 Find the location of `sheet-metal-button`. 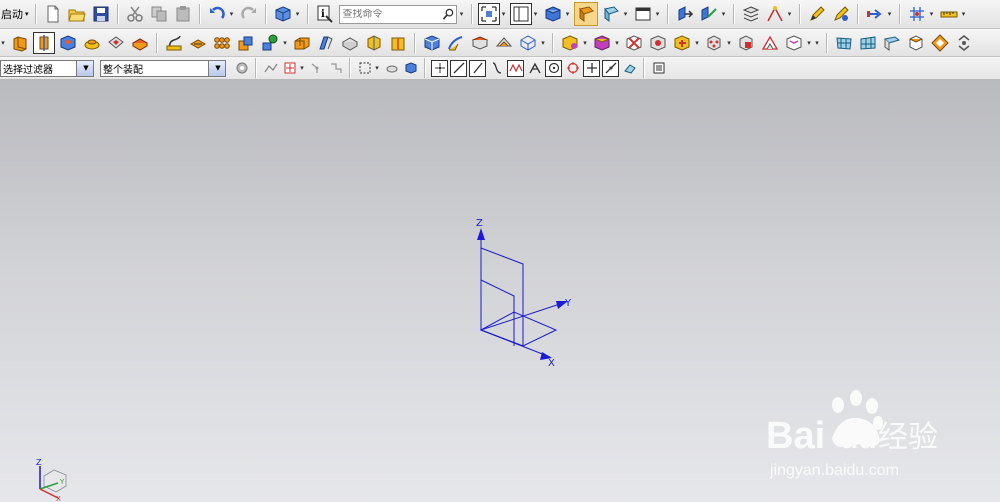

sheet-metal-button is located at coordinates (940, 43).